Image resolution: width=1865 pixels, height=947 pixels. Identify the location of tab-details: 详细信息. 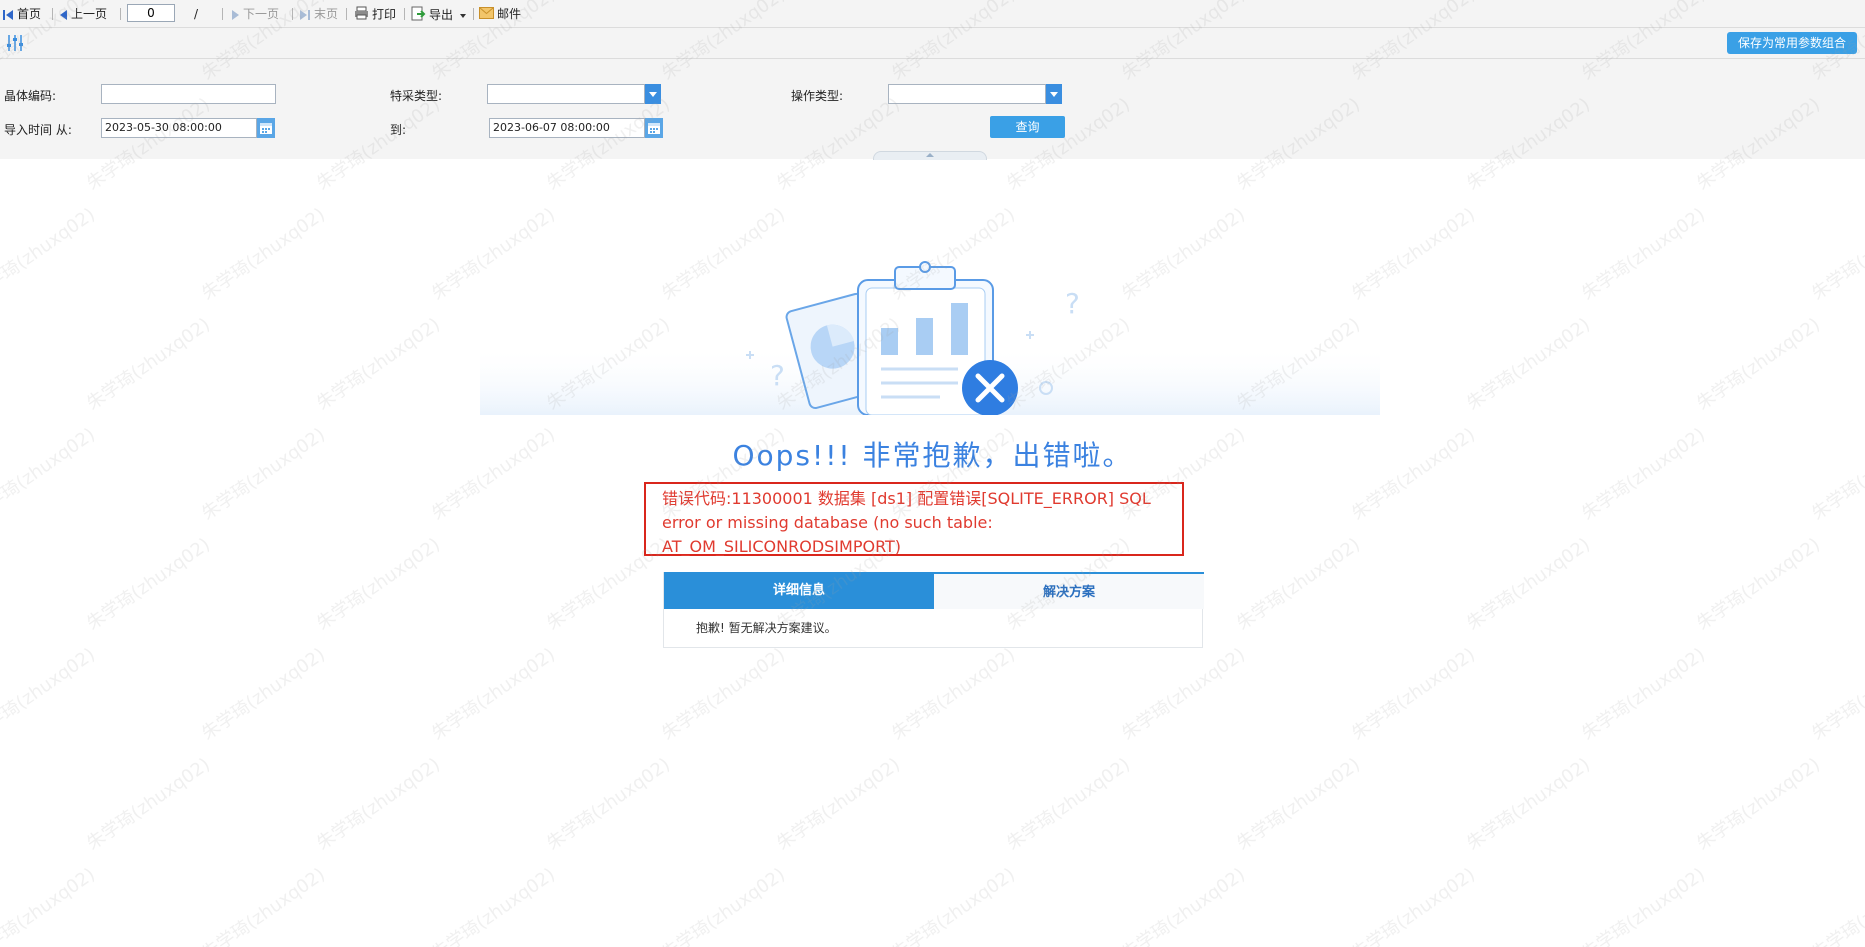
(799, 590).